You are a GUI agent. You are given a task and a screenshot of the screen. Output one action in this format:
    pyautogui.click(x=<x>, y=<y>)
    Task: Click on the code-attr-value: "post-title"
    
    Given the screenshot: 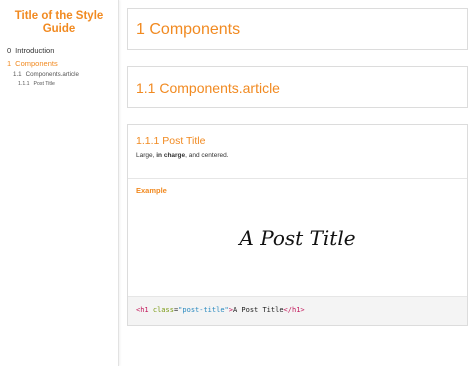 What is the action you would take?
    pyautogui.click(x=203, y=310)
    